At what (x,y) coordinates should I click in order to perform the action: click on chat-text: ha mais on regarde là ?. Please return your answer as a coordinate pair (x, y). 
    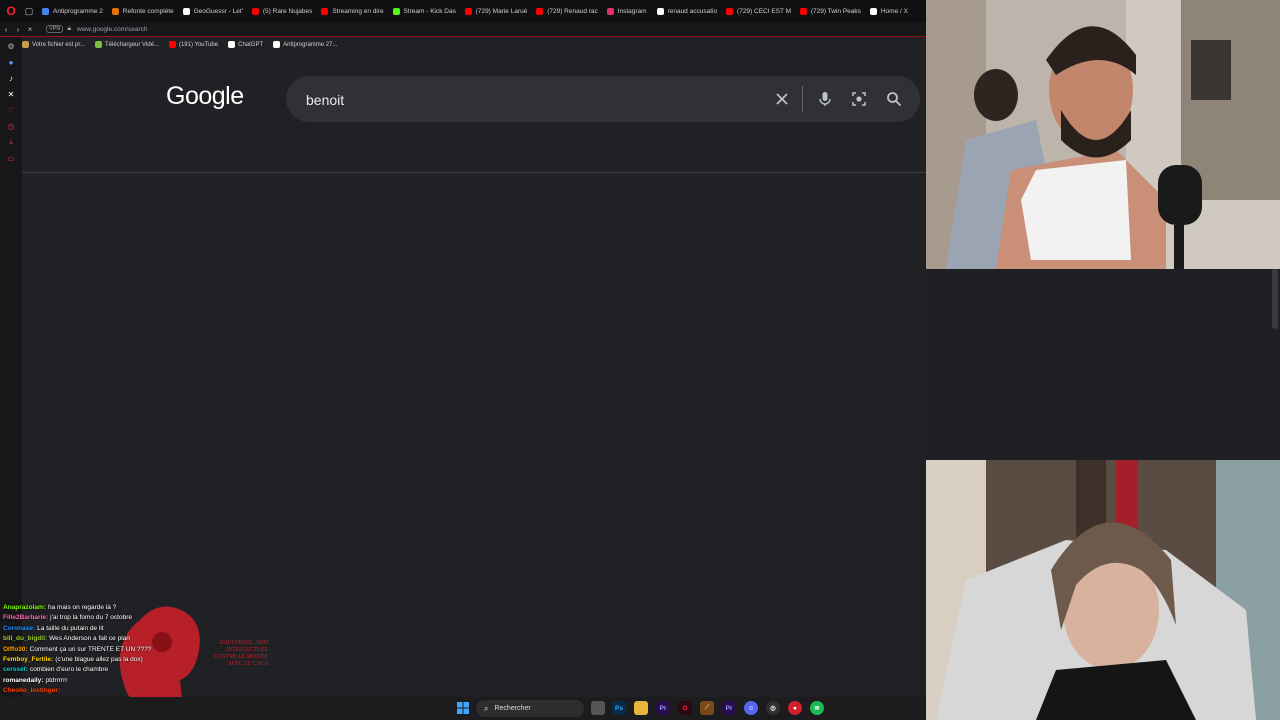
    Looking at the image, I should click on (82, 607).